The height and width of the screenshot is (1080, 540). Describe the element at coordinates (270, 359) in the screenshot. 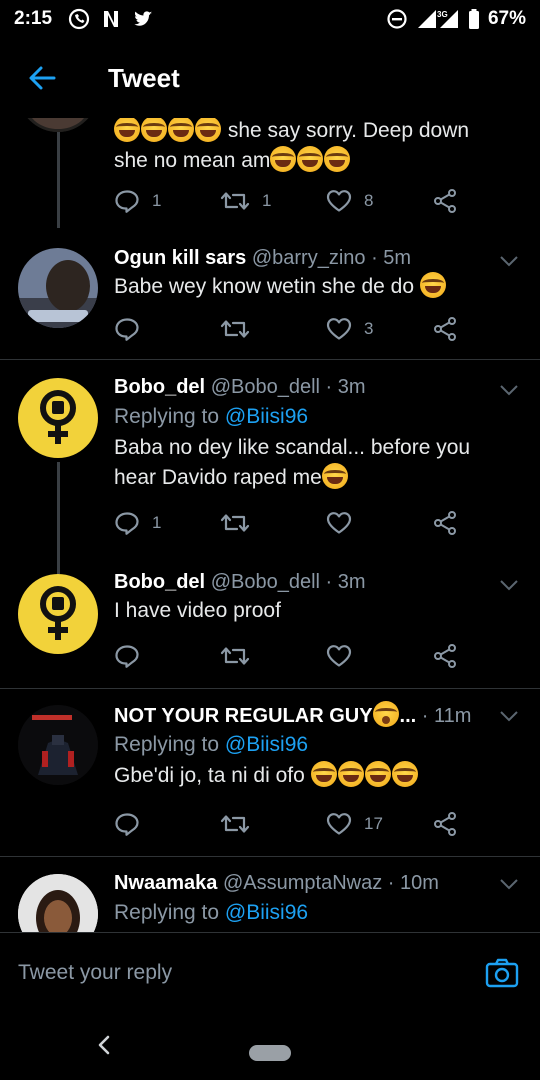

I see `divider` at that location.